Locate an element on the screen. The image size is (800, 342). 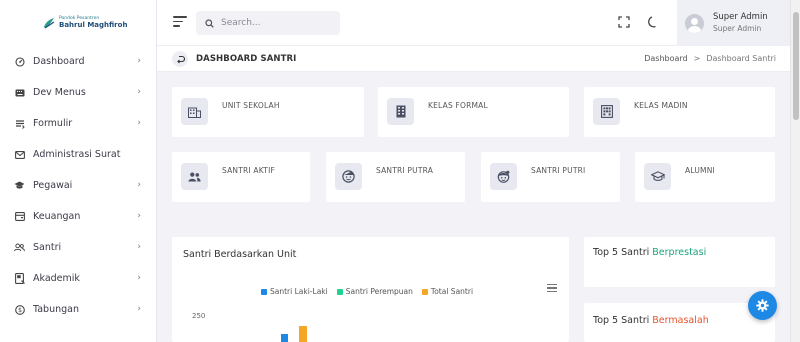
building-icon is located at coordinates (194, 111).